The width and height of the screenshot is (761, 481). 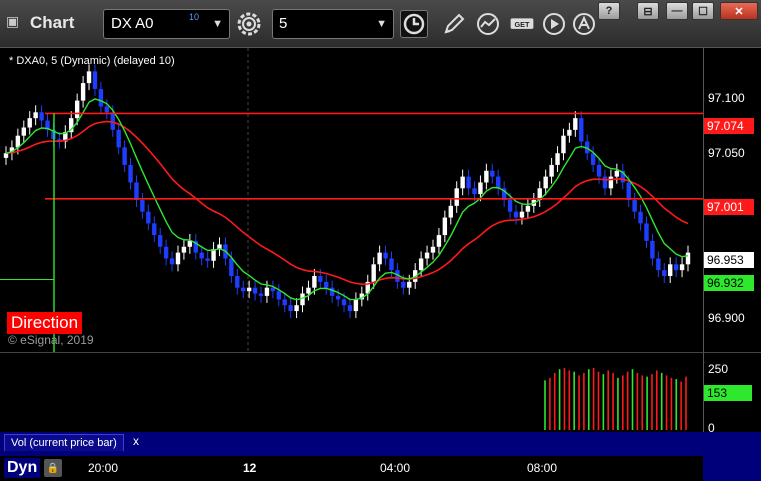 I want to click on title-bar: ▣ Chart DX A0 10 ▼ 5 ▼ GET ? ⊟ — ☐ ✕, so click(x=380, y=24).